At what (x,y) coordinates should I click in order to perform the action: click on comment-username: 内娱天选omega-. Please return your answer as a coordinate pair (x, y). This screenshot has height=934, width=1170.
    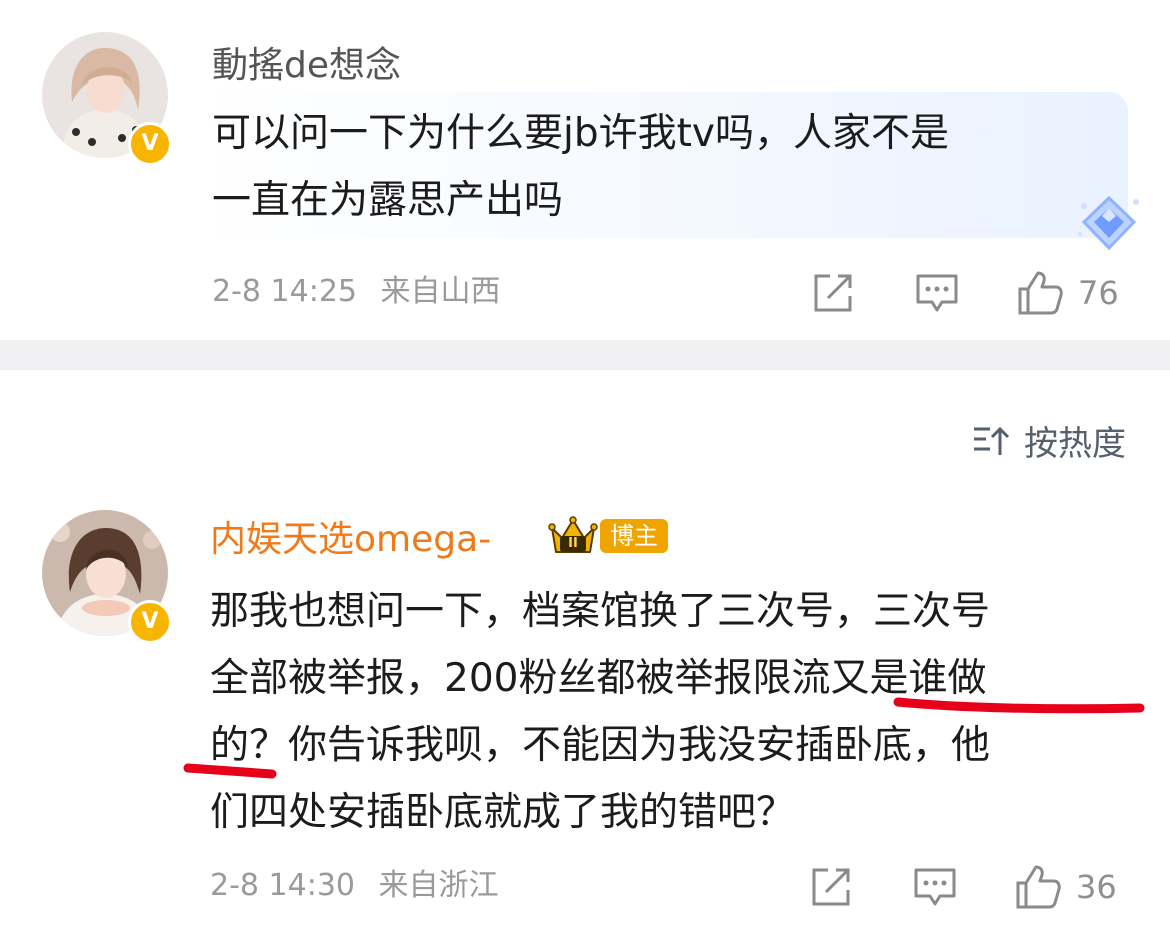
    Looking at the image, I should click on (350, 540).